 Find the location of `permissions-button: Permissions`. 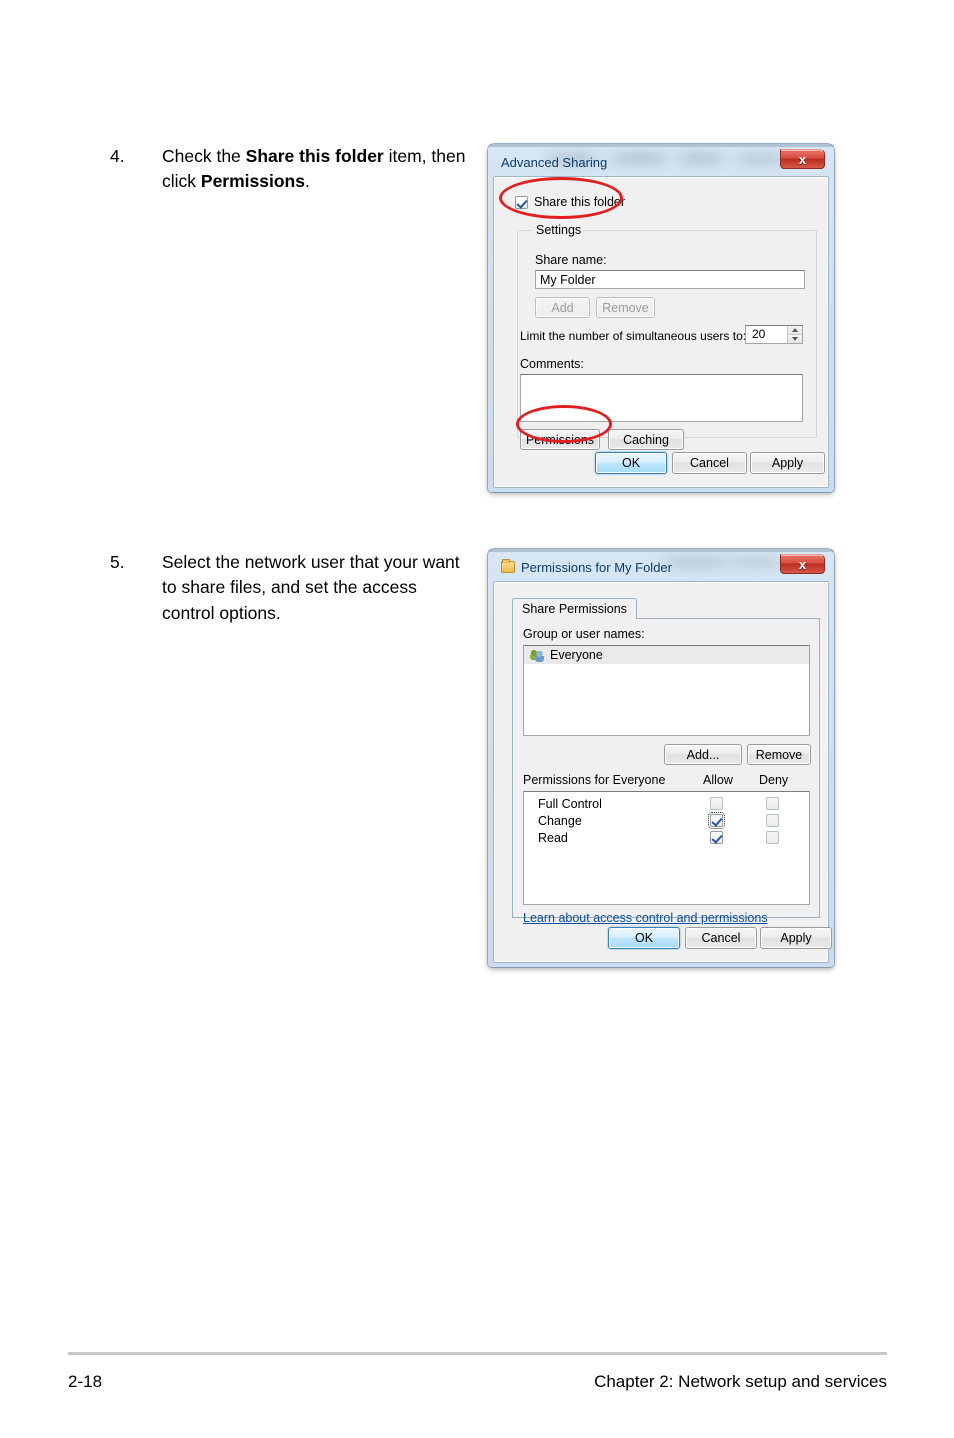

permissions-button: Permissions is located at coordinates (560, 439).